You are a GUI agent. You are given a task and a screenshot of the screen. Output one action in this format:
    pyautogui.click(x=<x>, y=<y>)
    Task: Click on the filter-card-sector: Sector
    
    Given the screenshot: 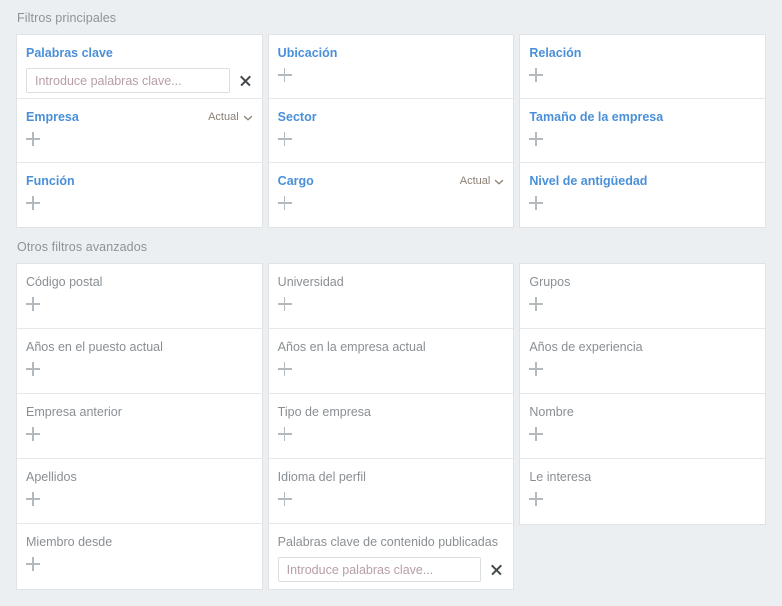 What is the action you would take?
    pyautogui.click(x=391, y=131)
    